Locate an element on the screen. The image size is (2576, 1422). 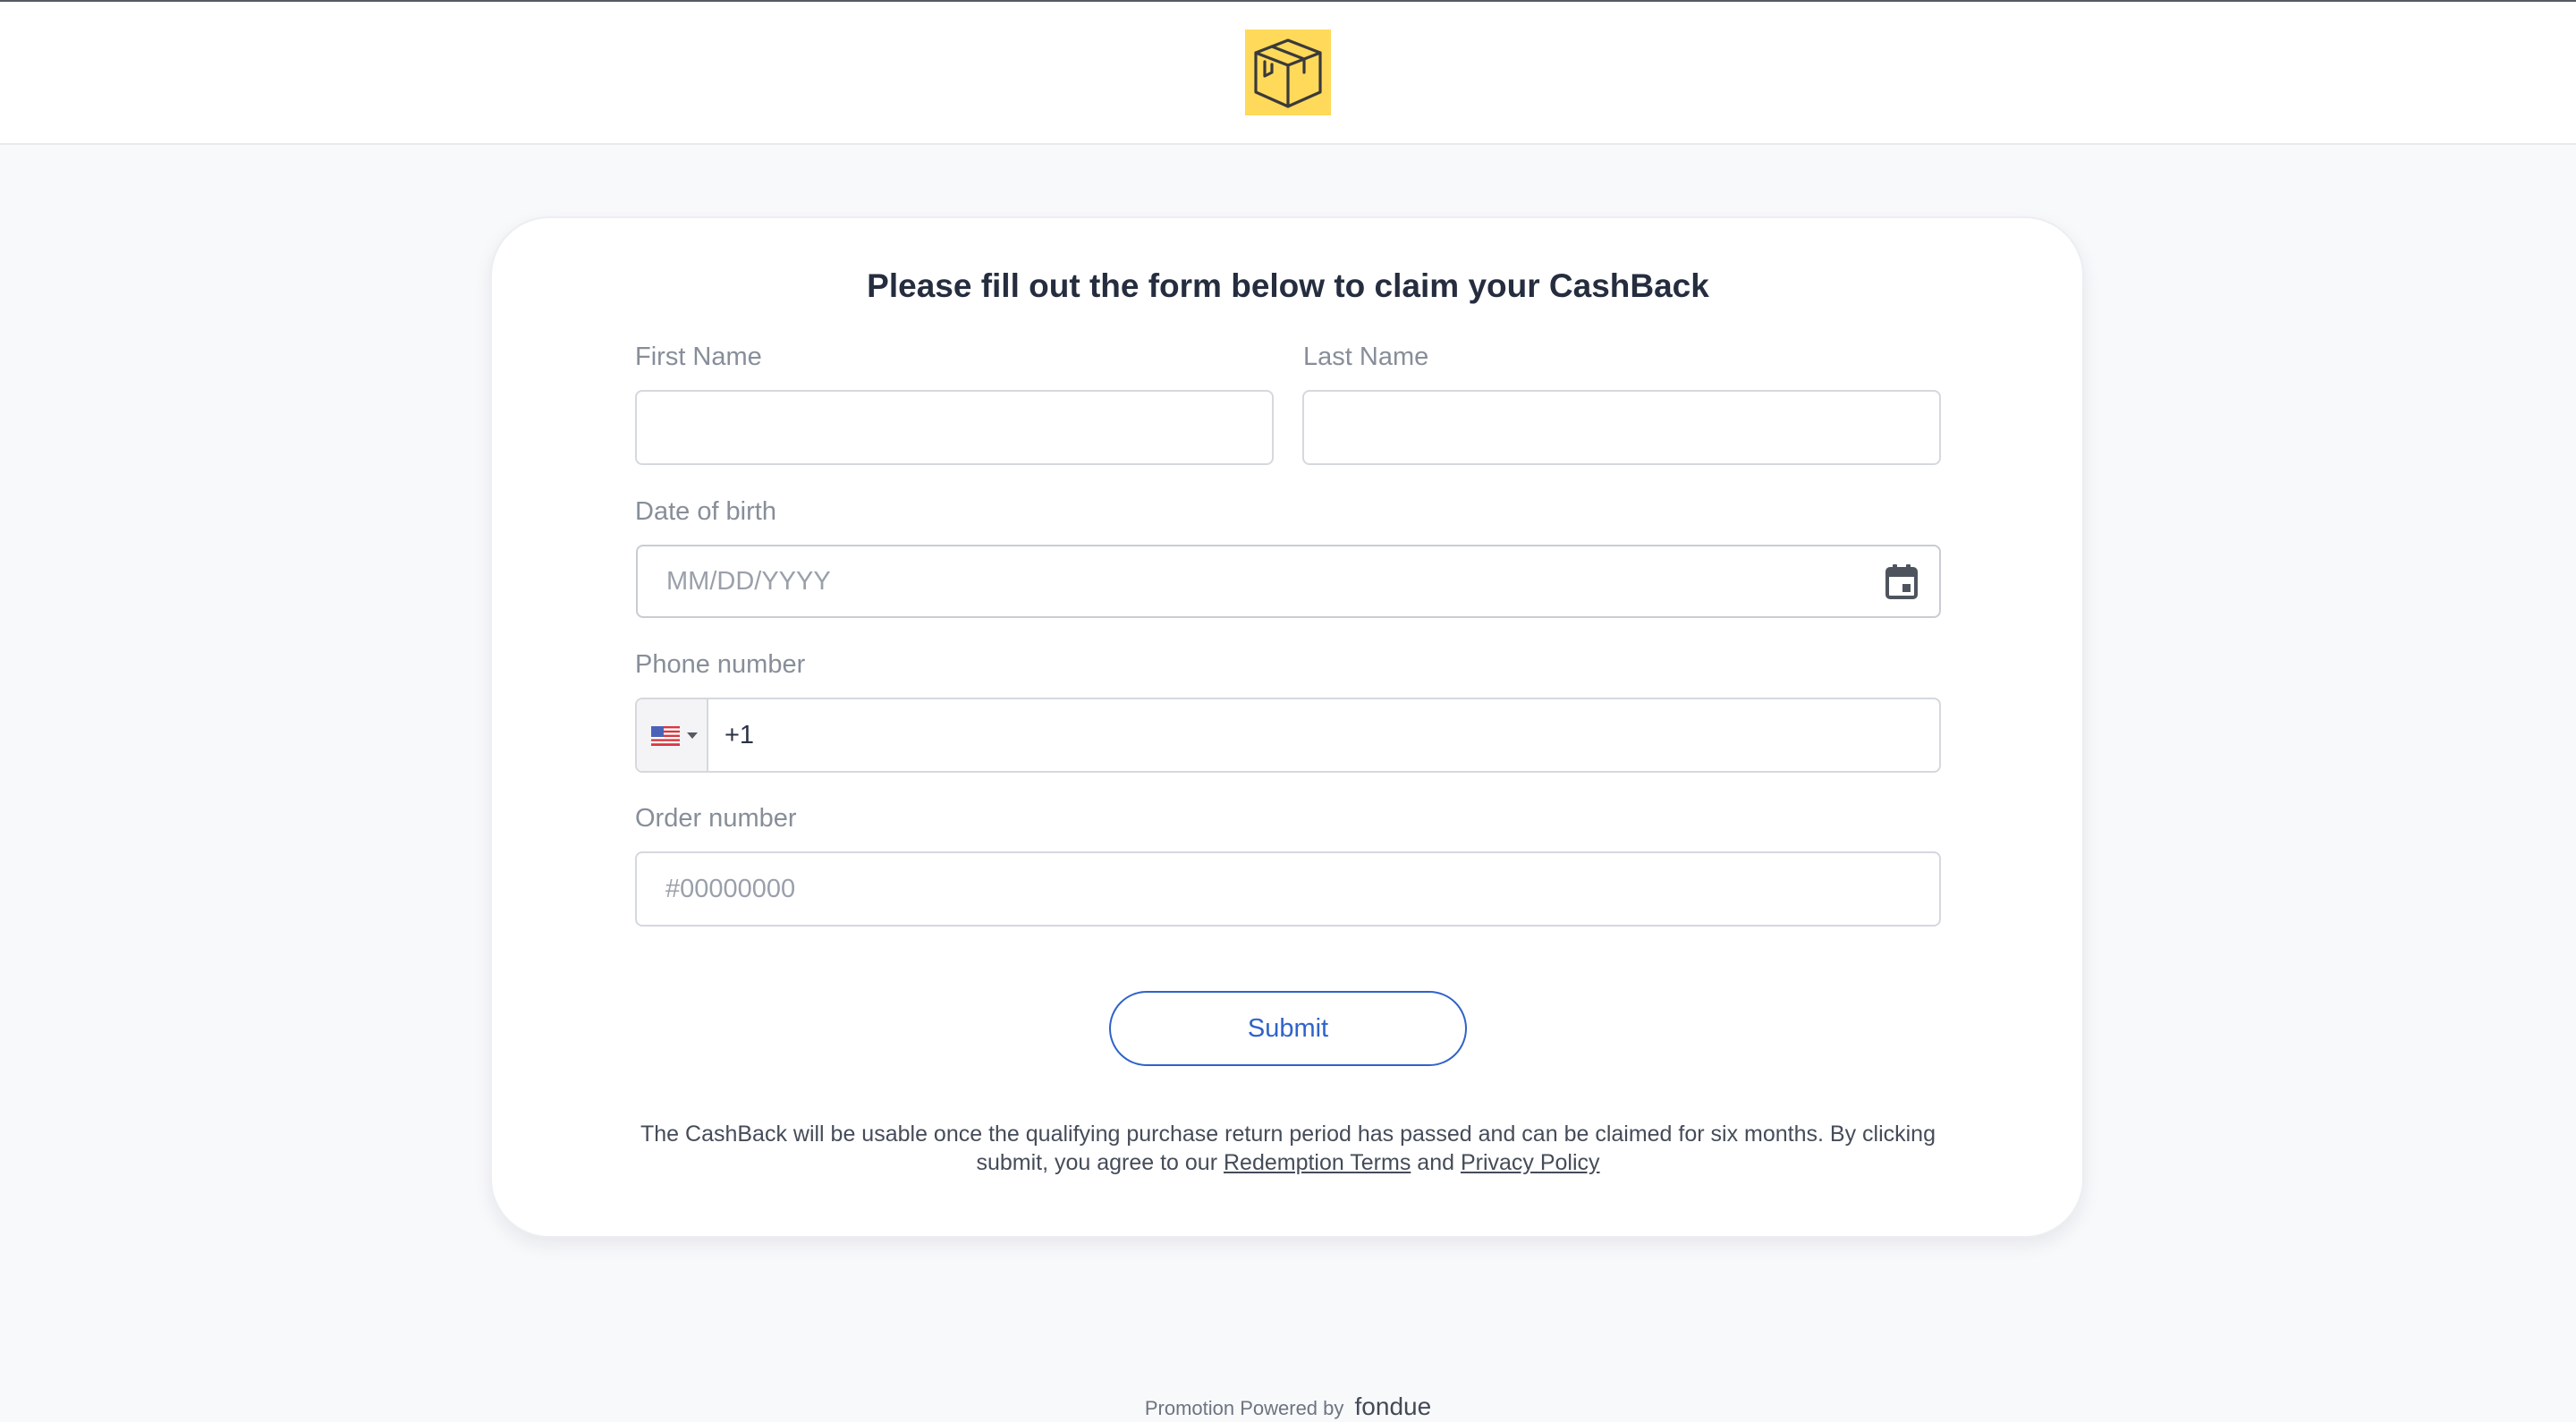
package-box-icon is located at coordinates (1288, 73).